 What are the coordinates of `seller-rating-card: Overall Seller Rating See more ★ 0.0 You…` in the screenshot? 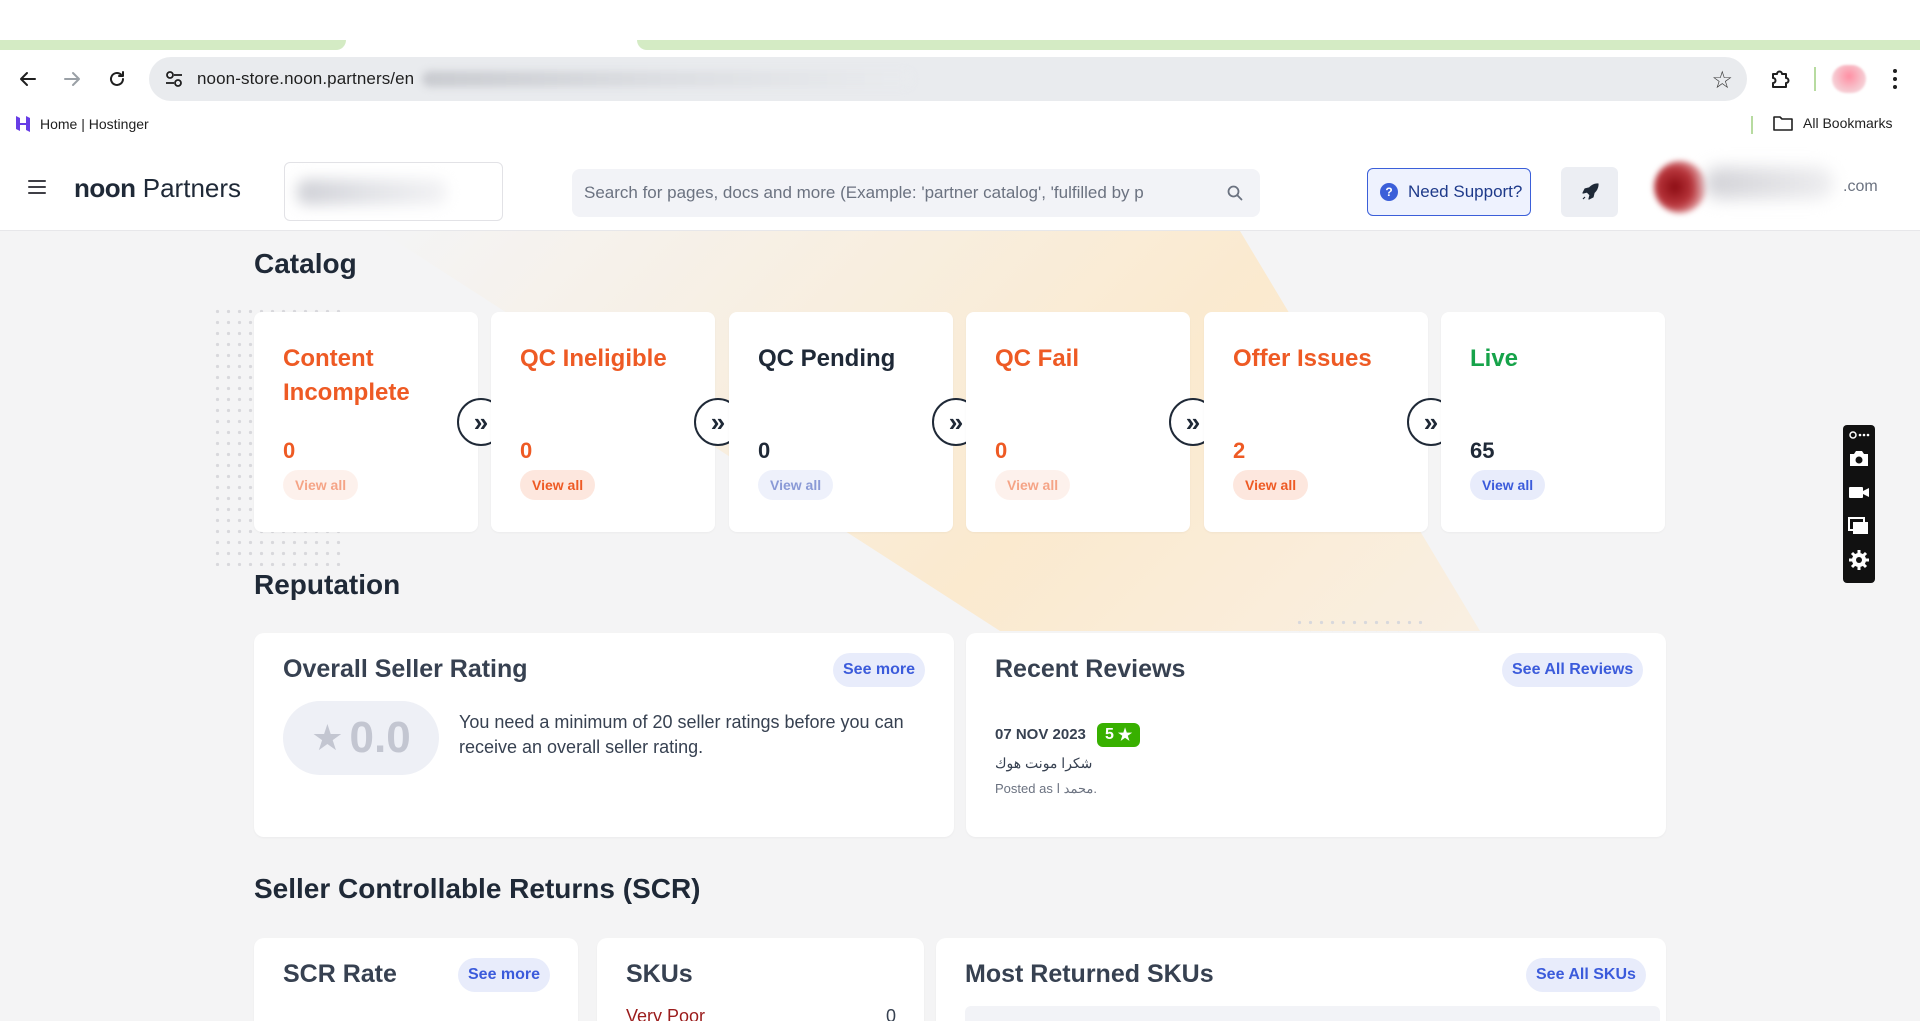 It's located at (604, 735).